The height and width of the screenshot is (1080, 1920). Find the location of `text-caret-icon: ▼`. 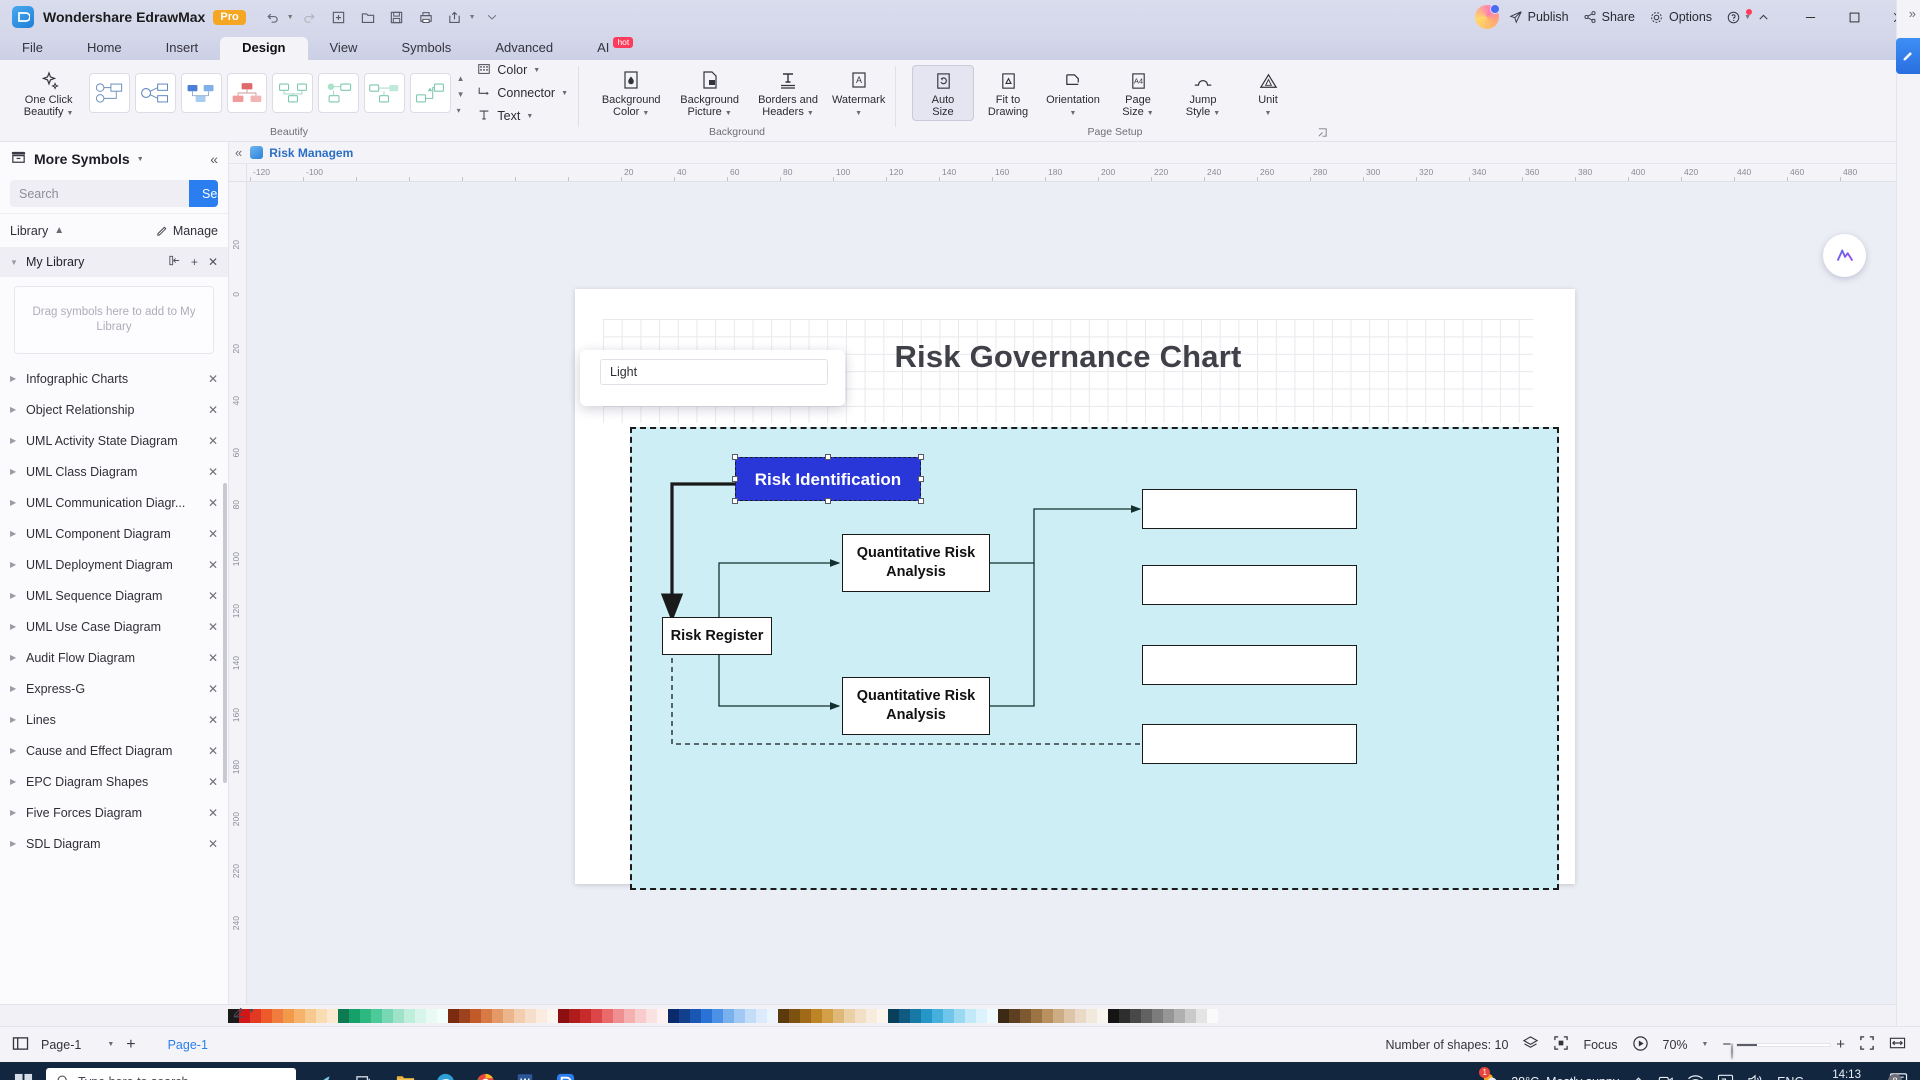

text-caret-icon: ▼ is located at coordinates (529, 116).